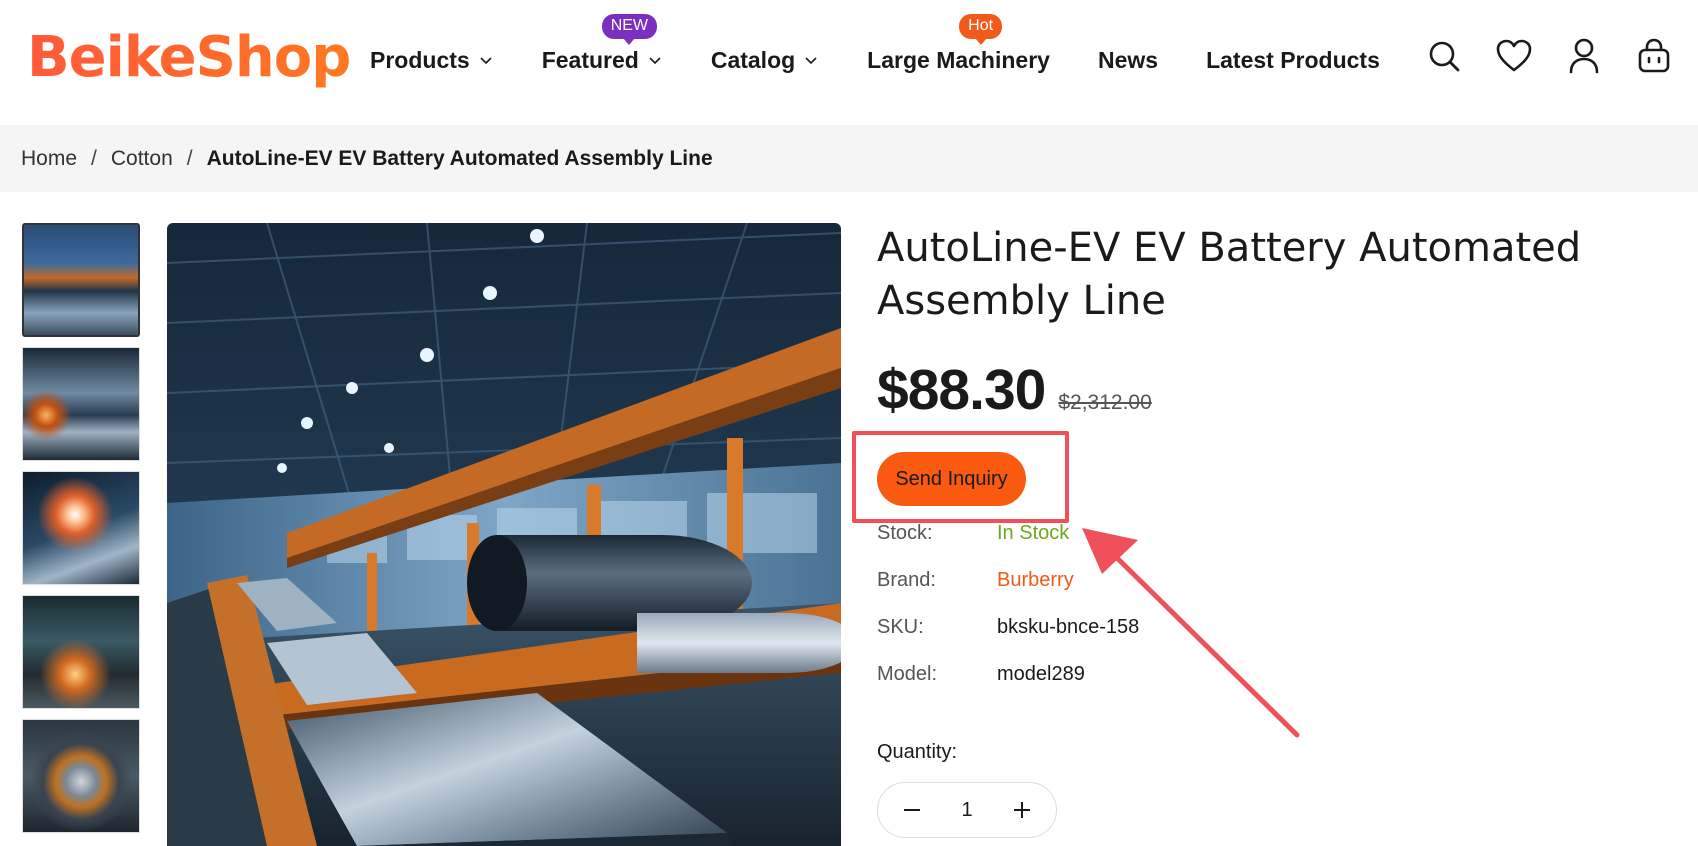 Image resolution: width=1698 pixels, height=846 pixels. What do you see at coordinates (142, 159) in the screenshot?
I see `breadcrumb-category: Cotton` at bounding box center [142, 159].